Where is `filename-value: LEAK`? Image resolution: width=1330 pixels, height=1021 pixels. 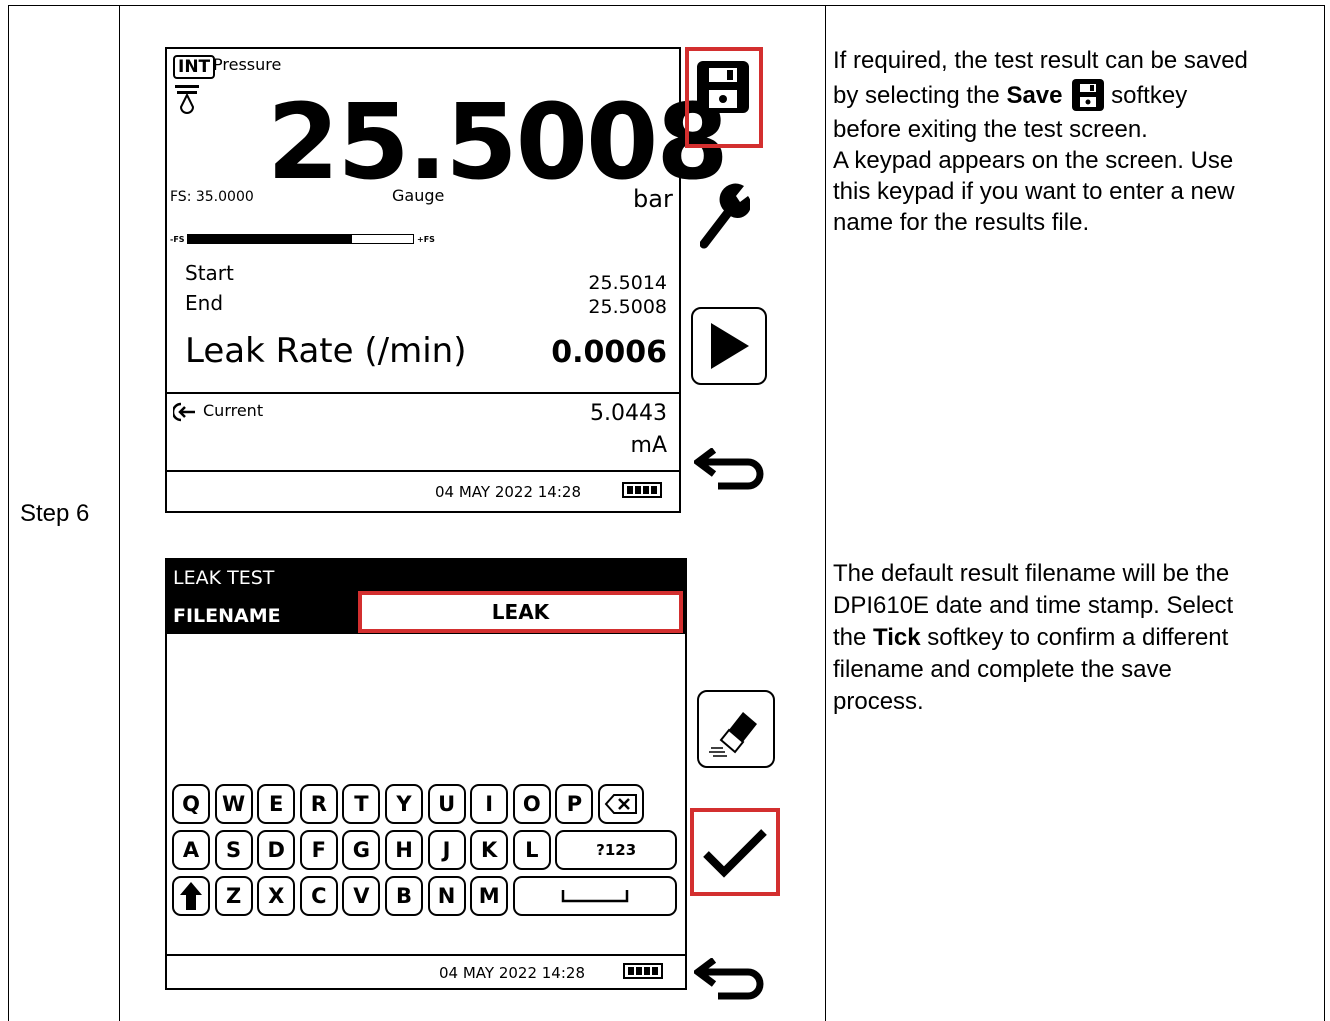 filename-value: LEAK is located at coordinates (520, 612).